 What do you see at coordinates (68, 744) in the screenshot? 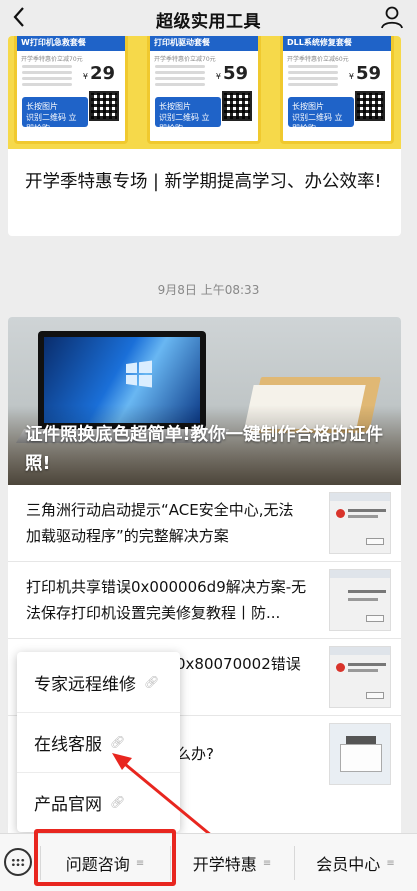
I see `menu-item-label: 在线客服` at bounding box center [68, 744].